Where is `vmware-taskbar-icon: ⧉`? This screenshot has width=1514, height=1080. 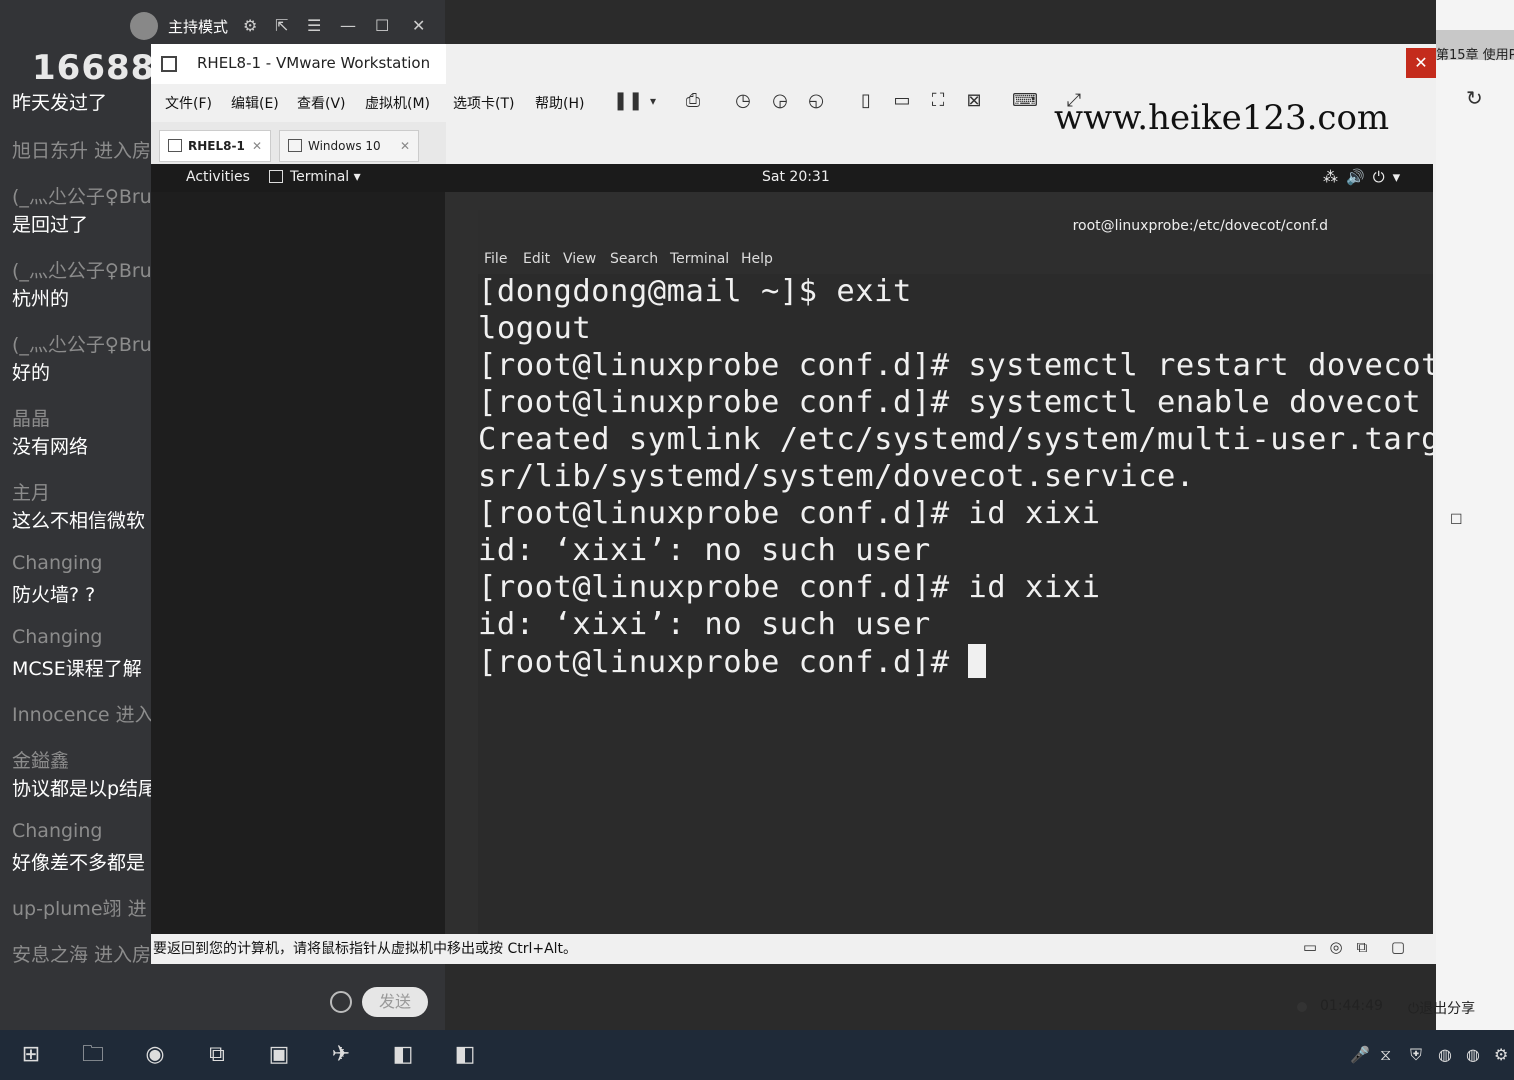 vmware-taskbar-icon: ⧉ is located at coordinates (217, 1055).